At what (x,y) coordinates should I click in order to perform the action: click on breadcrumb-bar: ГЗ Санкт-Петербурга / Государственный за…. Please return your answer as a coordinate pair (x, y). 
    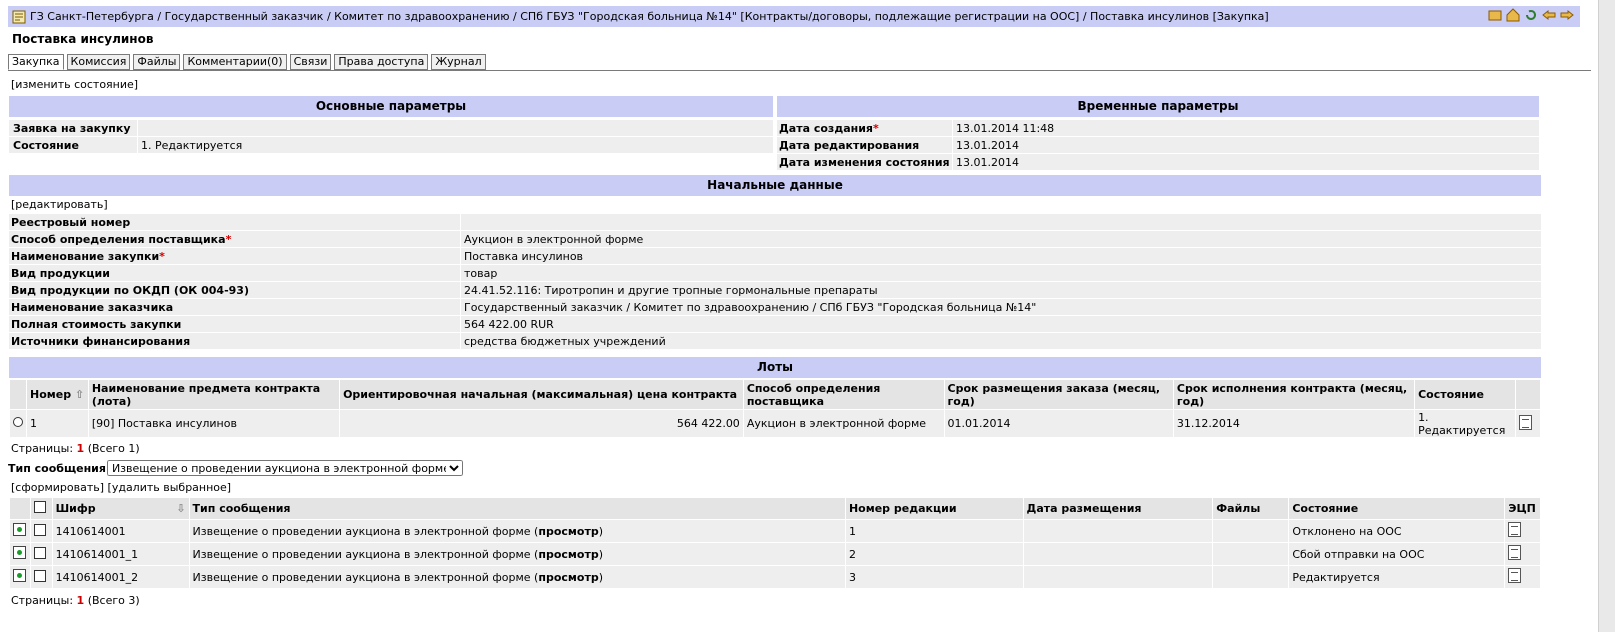
    Looking at the image, I should click on (794, 16).